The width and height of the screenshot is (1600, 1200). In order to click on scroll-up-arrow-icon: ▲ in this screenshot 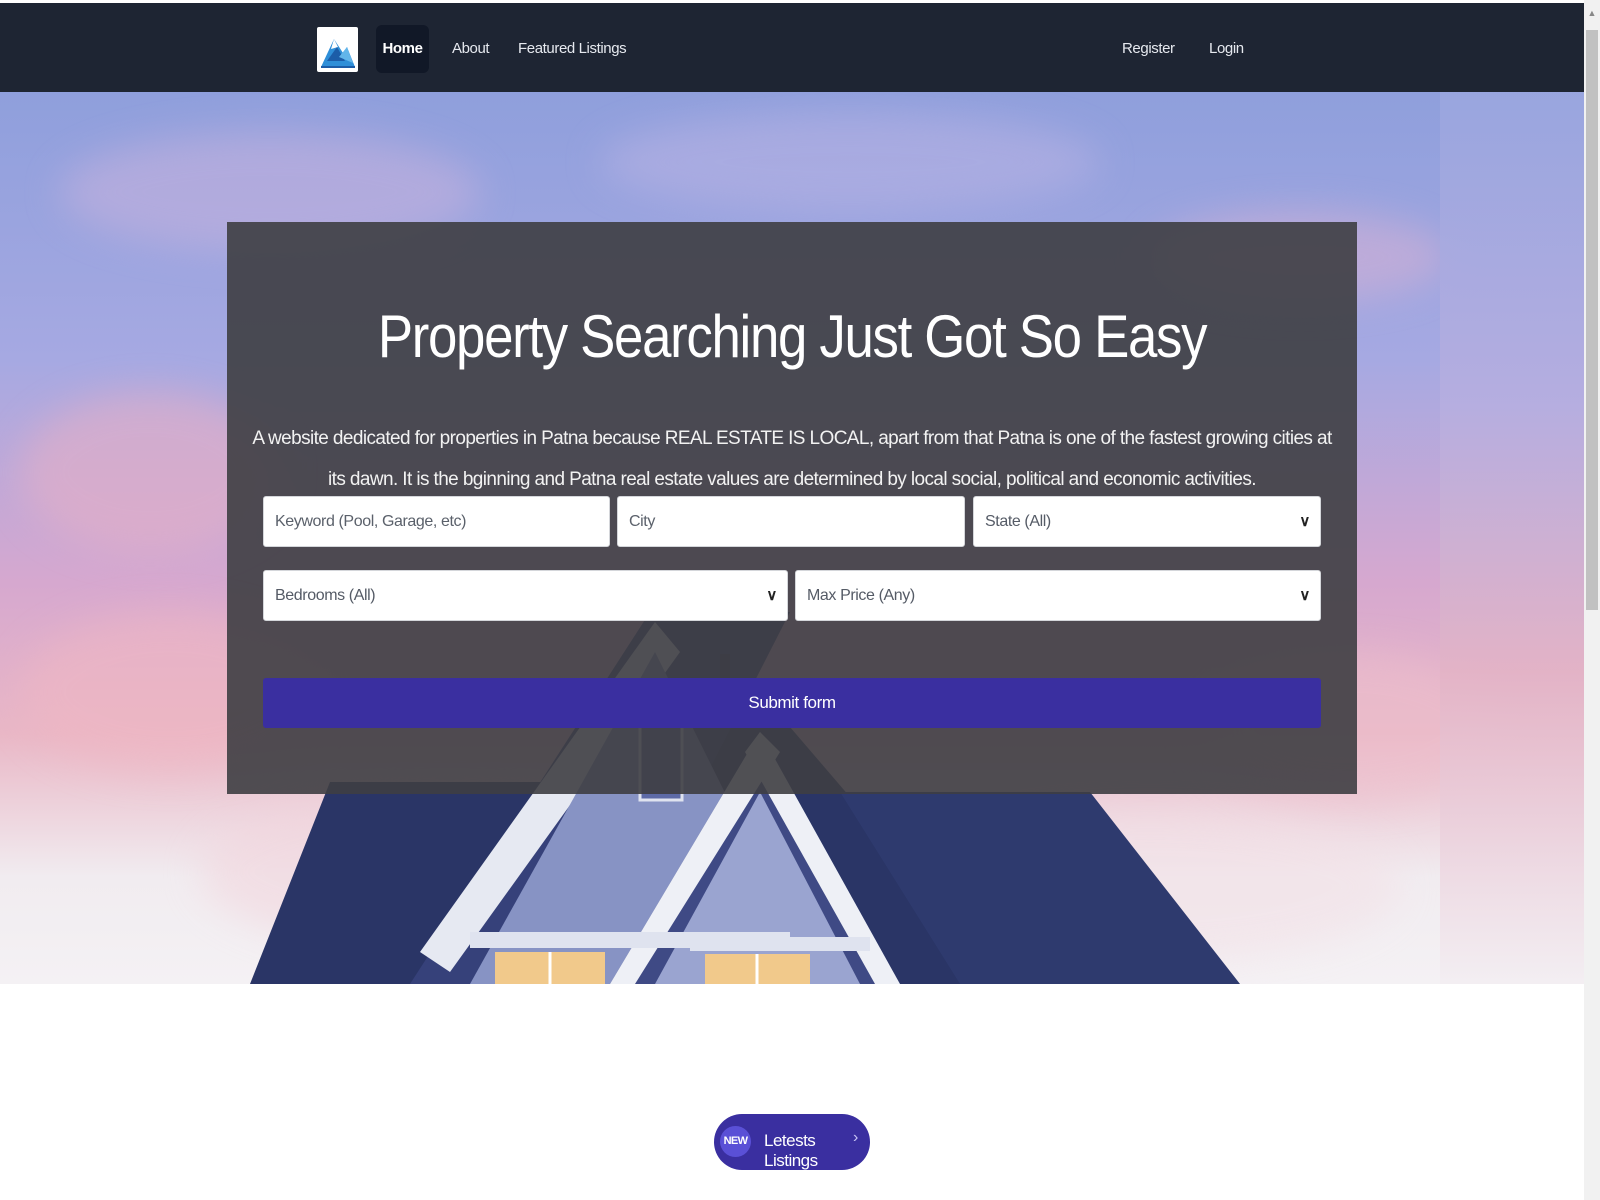, I will do `click(1592, 13)`.